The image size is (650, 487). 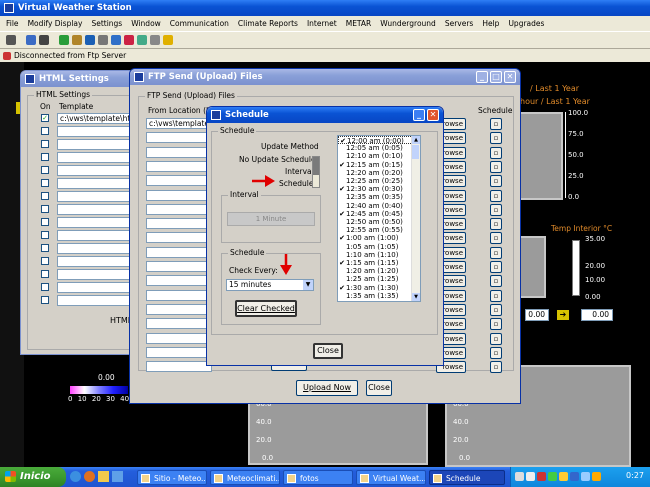 What do you see at coordinates (308, 285) in the screenshot?
I see `chevron-down-icon: ▼` at bounding box center [308, 285].